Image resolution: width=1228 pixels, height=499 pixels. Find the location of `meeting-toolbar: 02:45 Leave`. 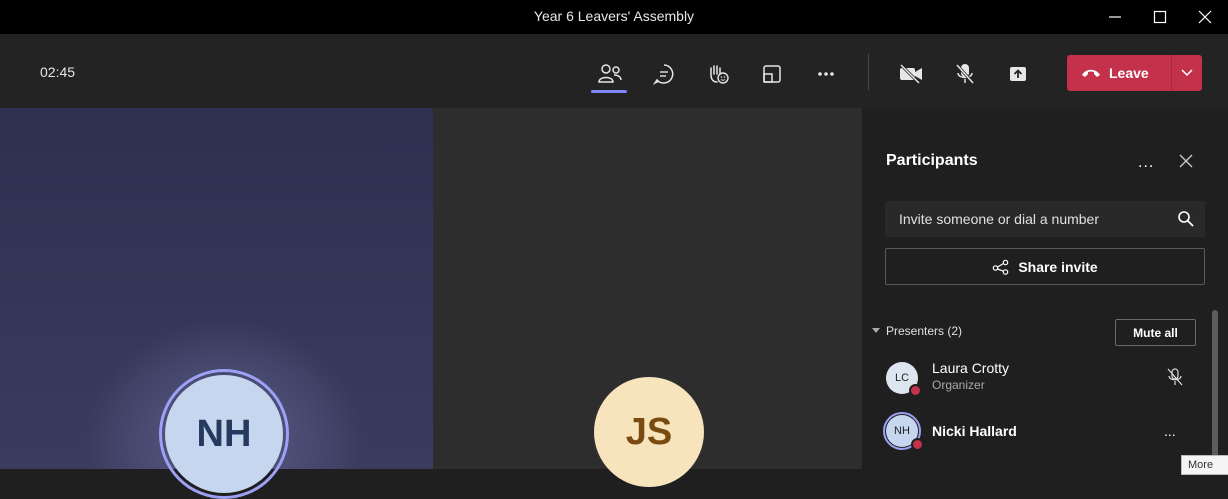

meeting-toolbar: 02:45 Leave is located at coordinates (614, 71).